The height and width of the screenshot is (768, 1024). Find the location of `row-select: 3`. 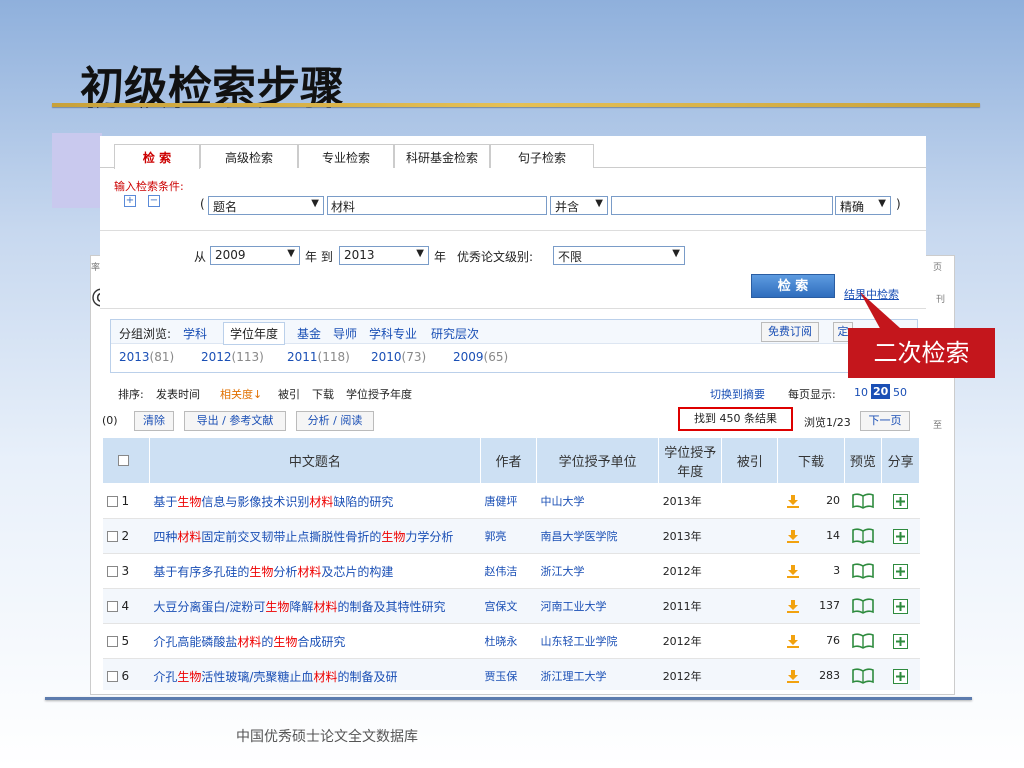

row-select: 3 is located at coordinates (126, 571).